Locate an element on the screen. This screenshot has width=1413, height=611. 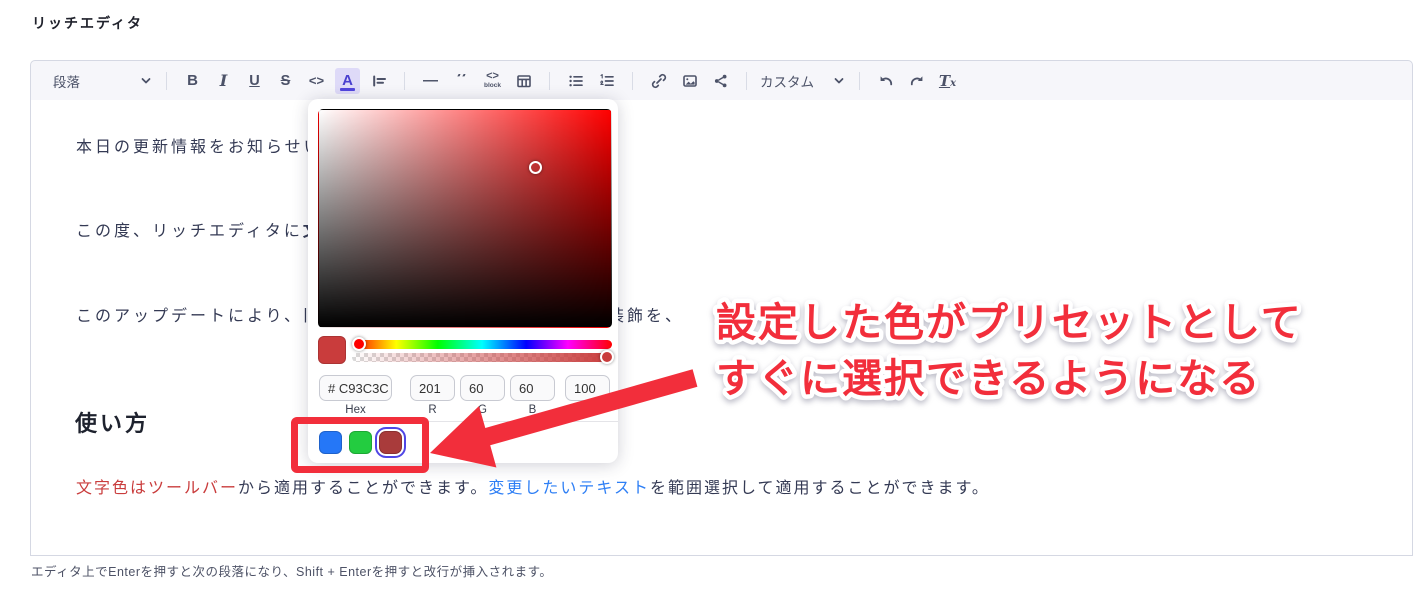
editor-heading: 使い方 is located at coordinates (113, 423).